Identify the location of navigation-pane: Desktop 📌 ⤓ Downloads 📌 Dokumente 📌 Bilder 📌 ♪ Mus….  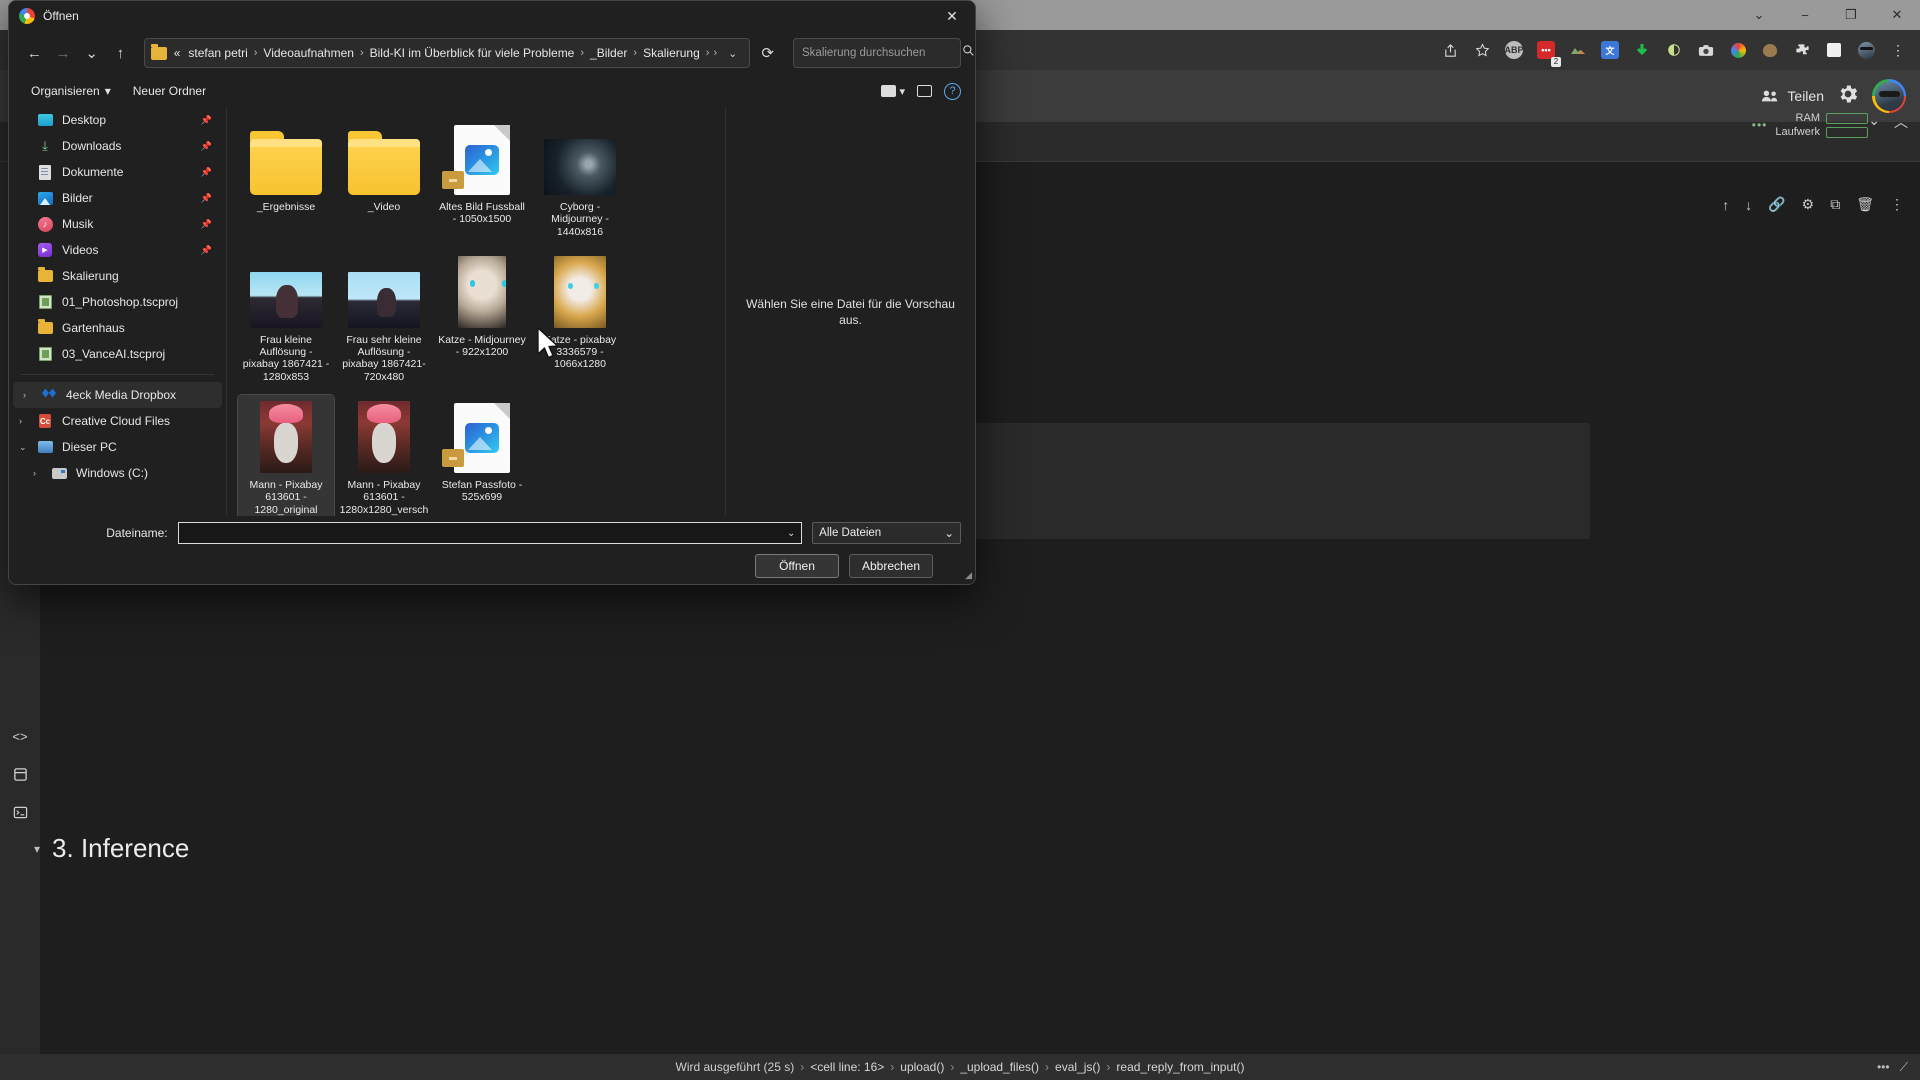
(118, 311).